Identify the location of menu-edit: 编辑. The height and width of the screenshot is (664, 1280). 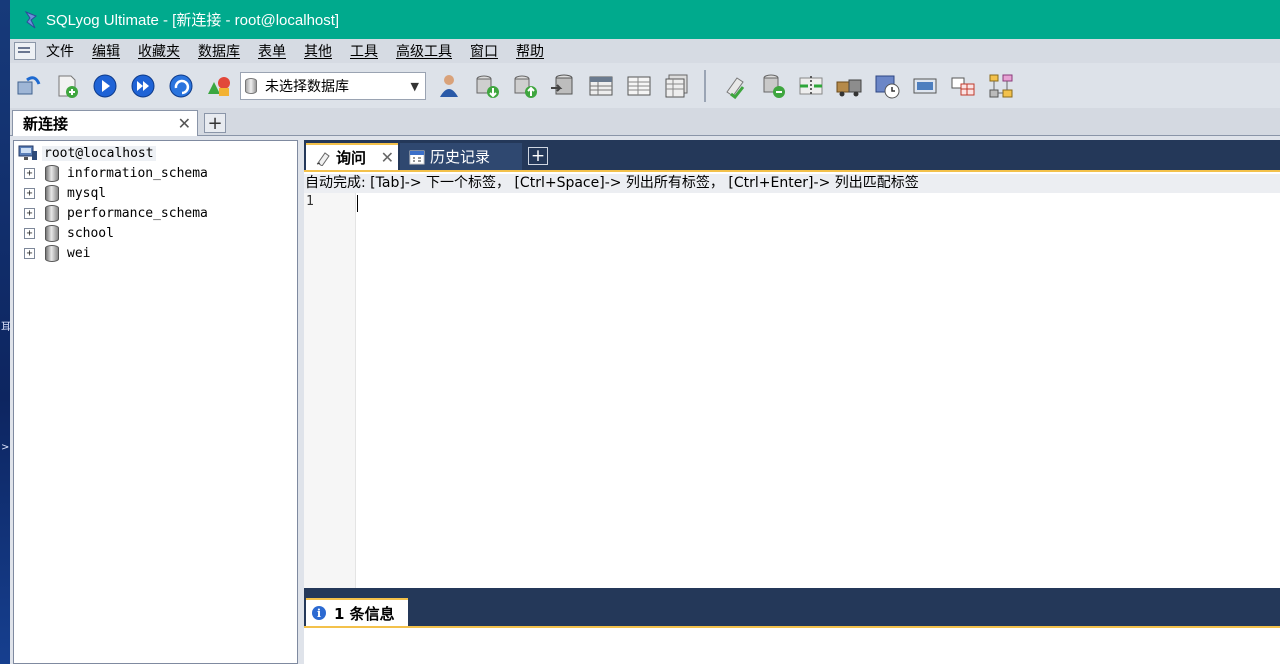
(106, 51).